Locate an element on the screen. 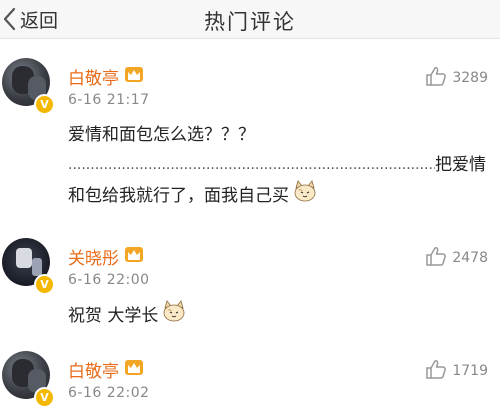 The image size is (500, 411). comment-time: 6-16 22:00 is located at coordinates (109, 280).